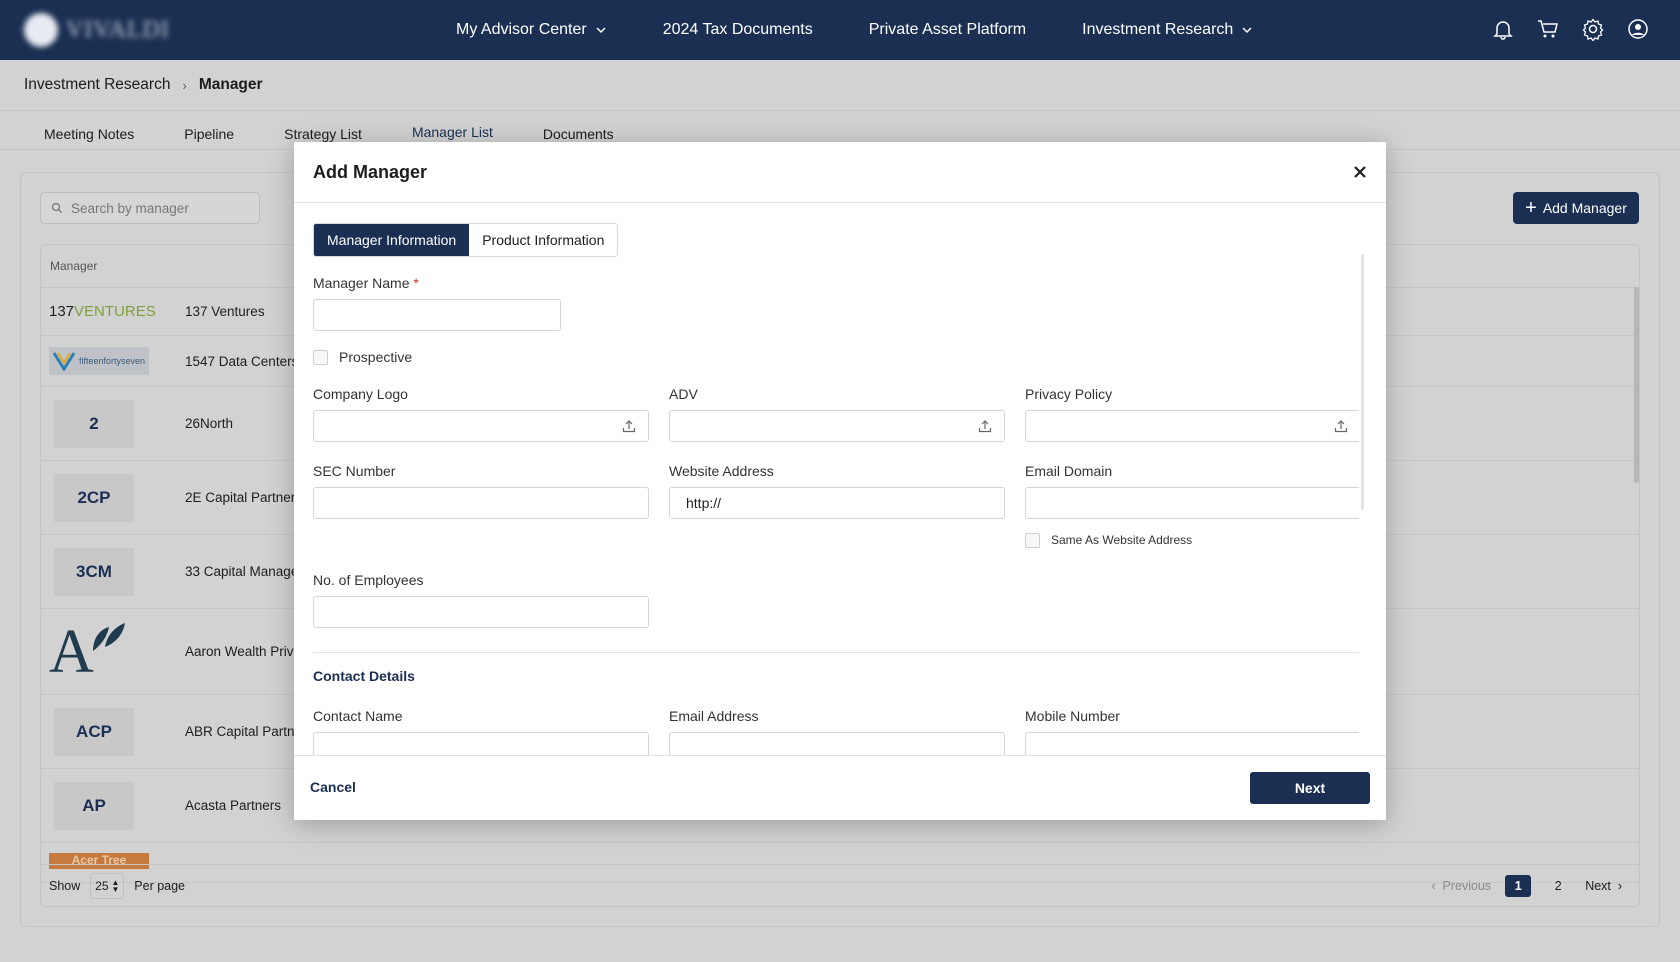 This screenshot has height=962, width=1680. Describe the element at coordinates (102, 885) in the screenshot. I see `per-page-value: 25` at that location.